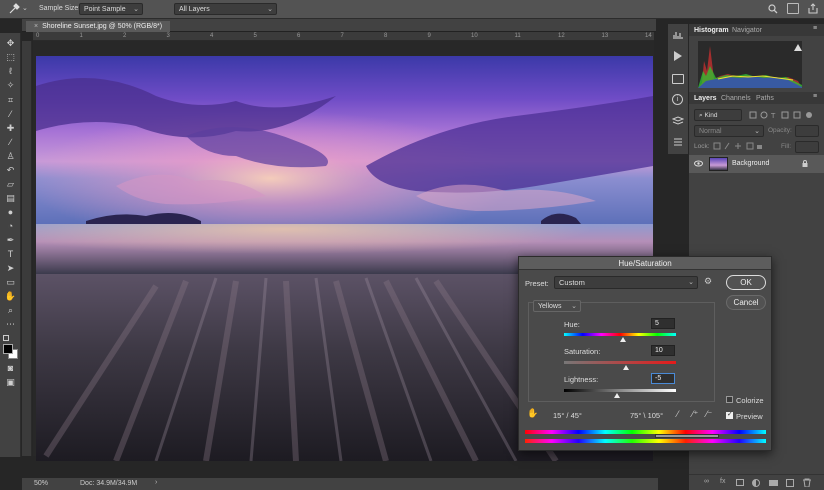 This screenshot has height=490, width=824. I want to click on eraser-icon: ▱, so click(10, 184).